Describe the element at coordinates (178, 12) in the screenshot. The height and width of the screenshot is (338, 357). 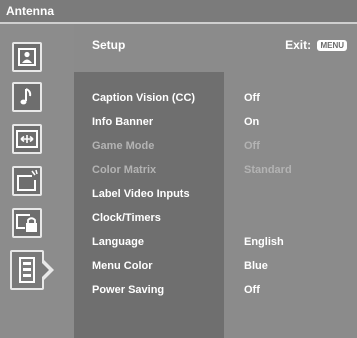
I see `input-bar: Antenna` at that location.